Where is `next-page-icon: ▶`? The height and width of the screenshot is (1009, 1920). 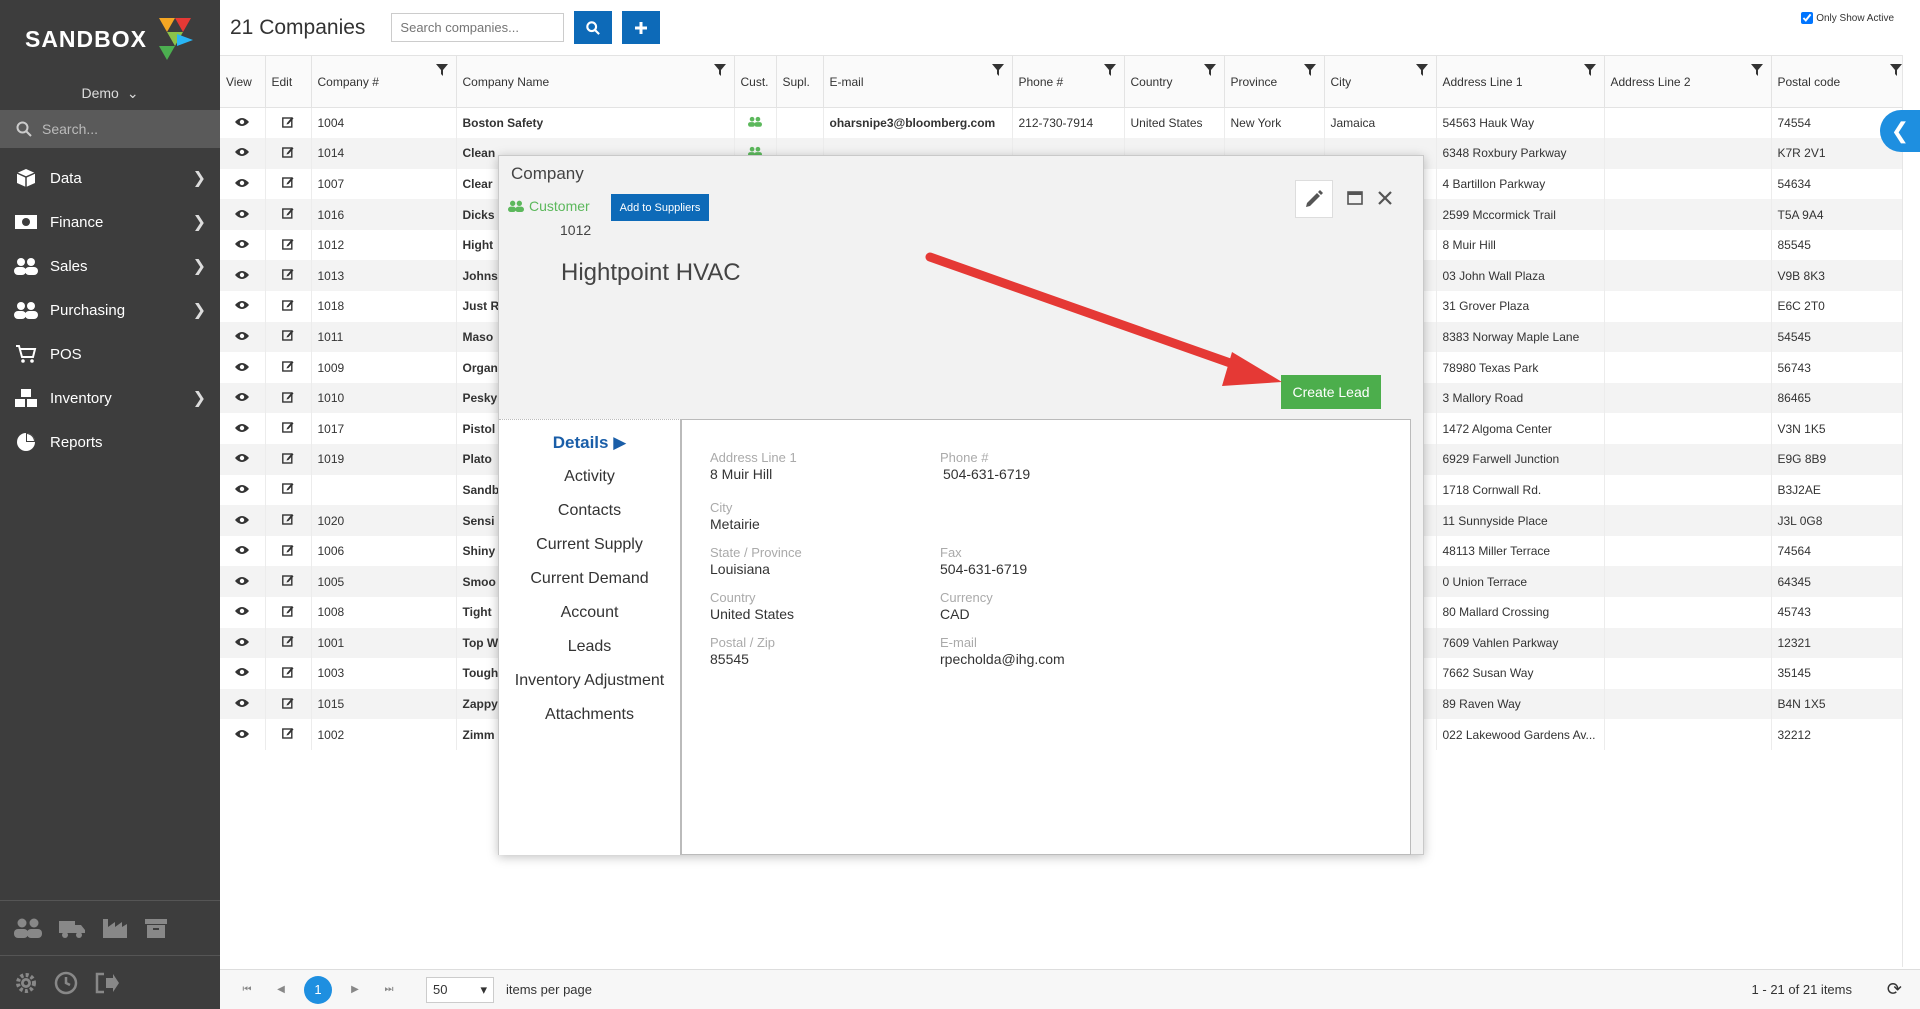
next-page-icon: ▶ is located at coordinates (355, 990).